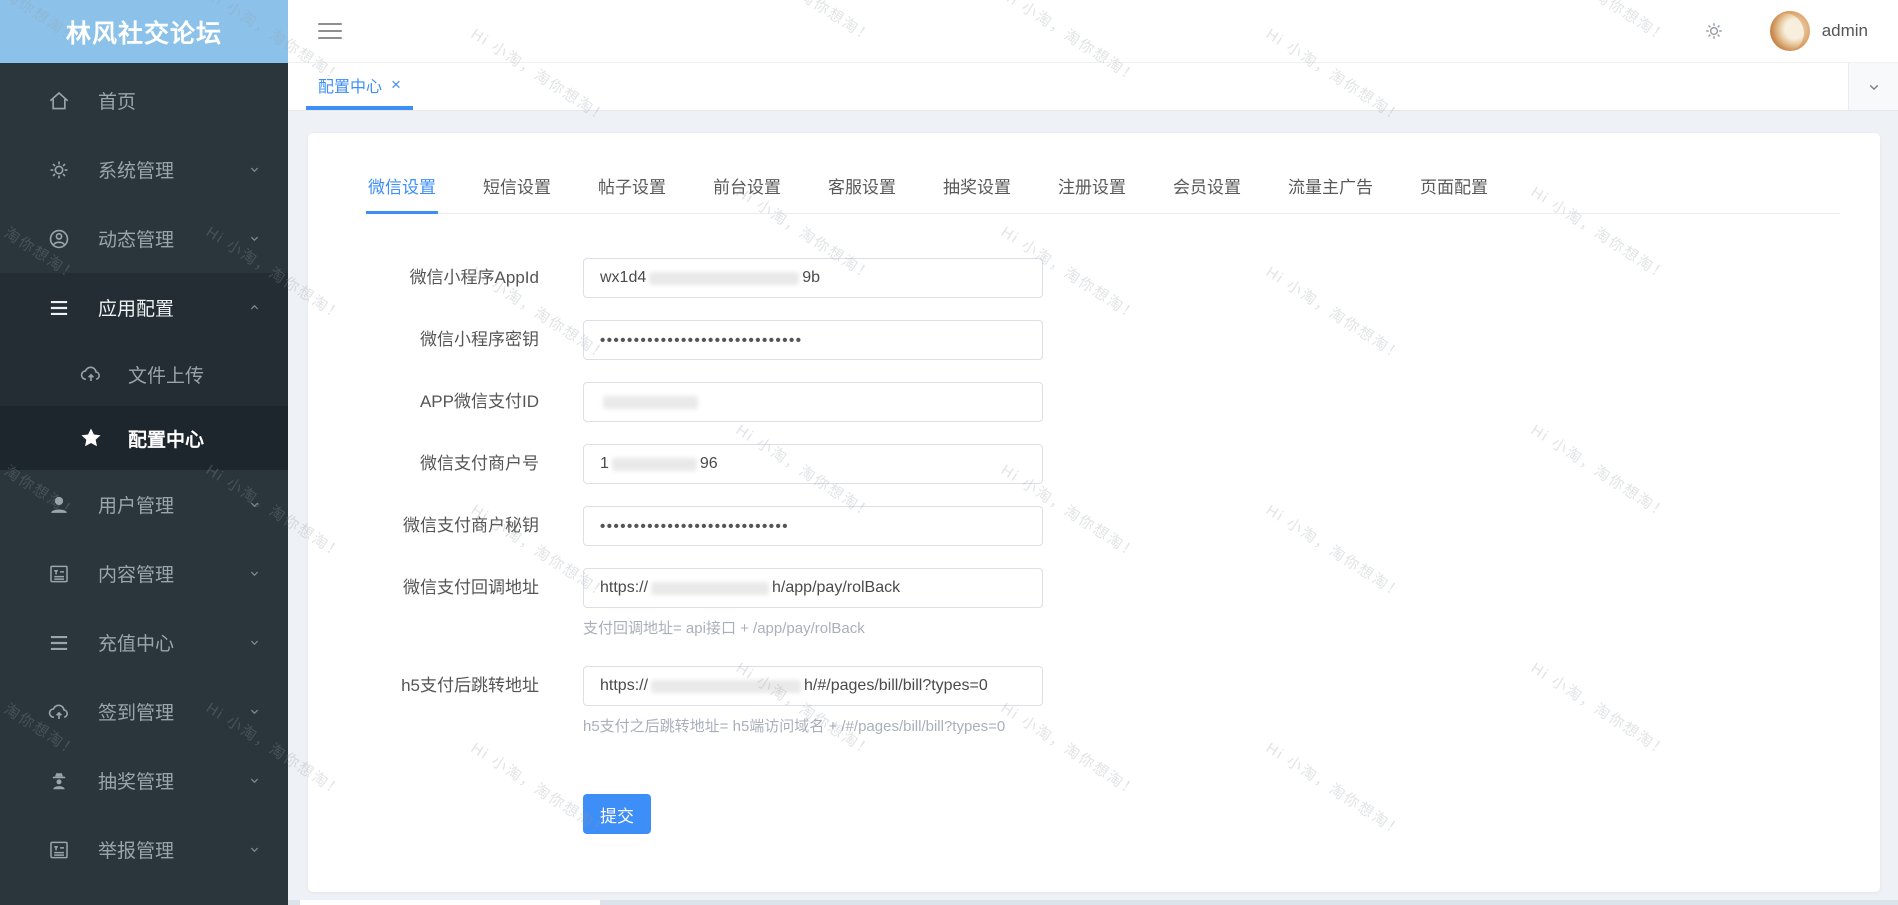 This screenshot has height=905, width=1898. What do you see at coordinates (136, 309) in the screenshot?
I see `sidebar-item-label: 应用配置` at bounding box center [136, 309].